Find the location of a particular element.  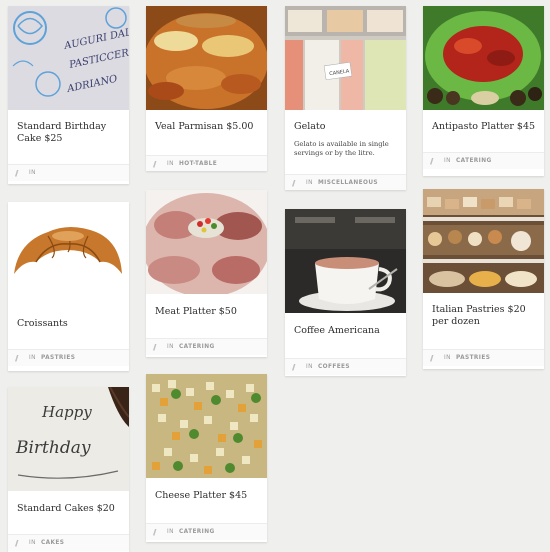

standard-cake-photo: Happy Birthday is located at coordinates (68, 439).